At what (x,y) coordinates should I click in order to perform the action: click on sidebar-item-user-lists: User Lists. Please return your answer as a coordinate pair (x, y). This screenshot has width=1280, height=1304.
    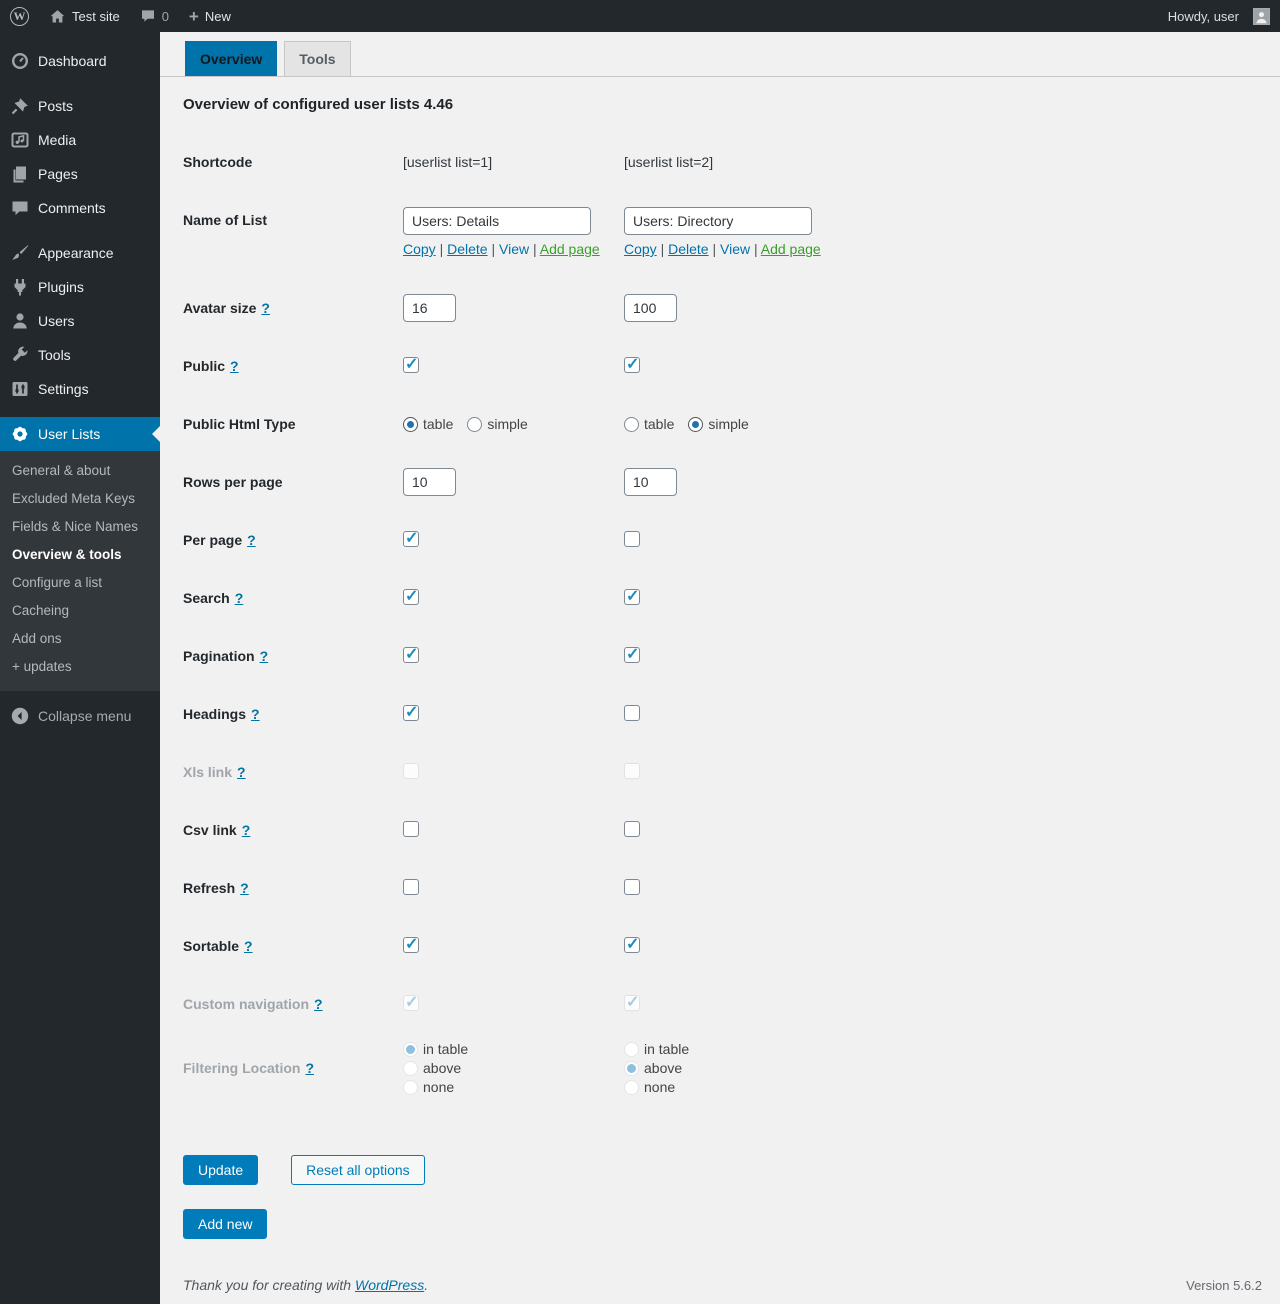
    Looking at the image, I should click on (80, 434).